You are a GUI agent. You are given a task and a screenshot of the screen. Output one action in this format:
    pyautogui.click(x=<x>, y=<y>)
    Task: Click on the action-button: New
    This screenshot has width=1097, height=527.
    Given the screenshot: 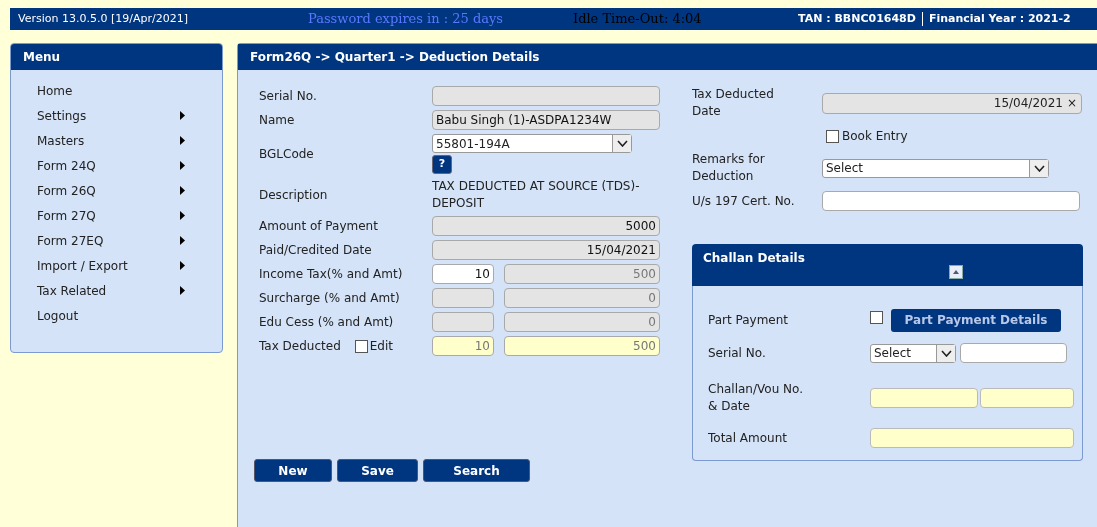 What is the action you would take?
    pyautogui.click(x=293, y=470)
    